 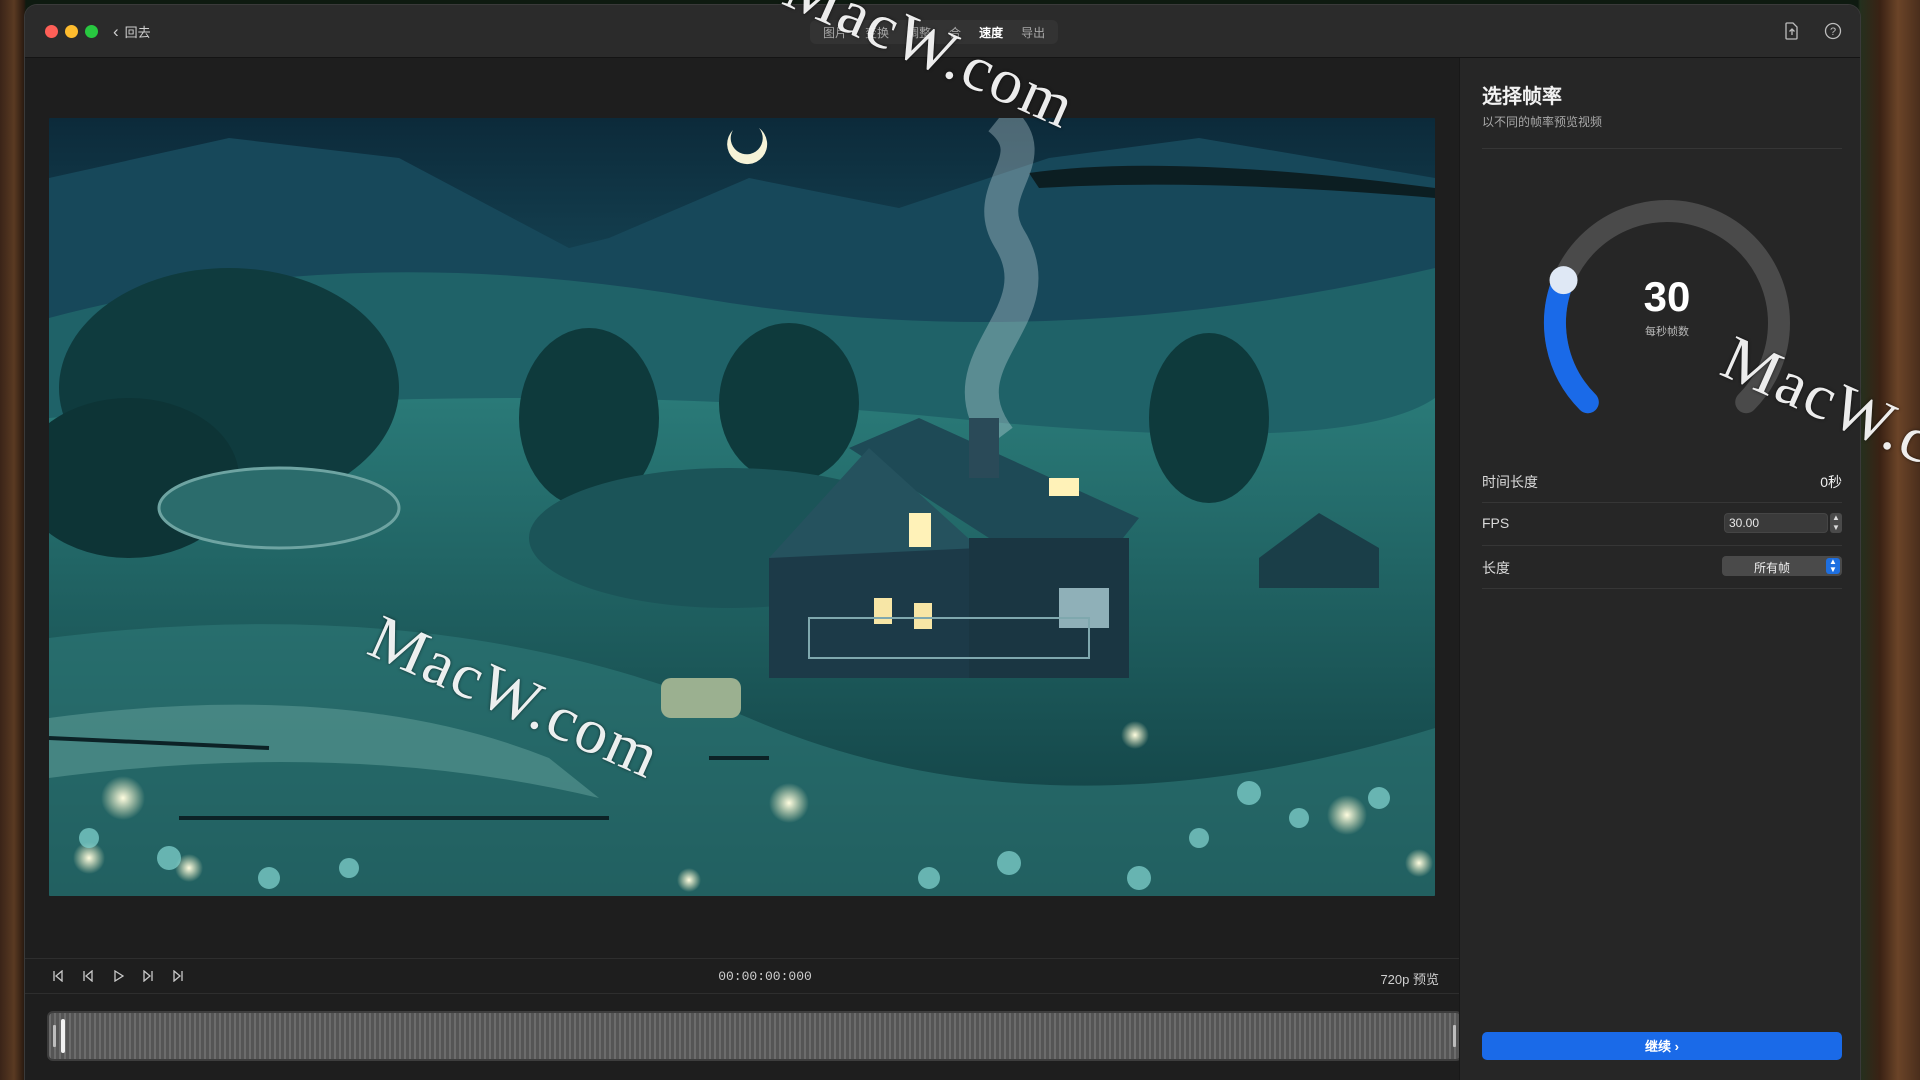 I want to click on fps-label: FPS, so click(x=1496, y=523).